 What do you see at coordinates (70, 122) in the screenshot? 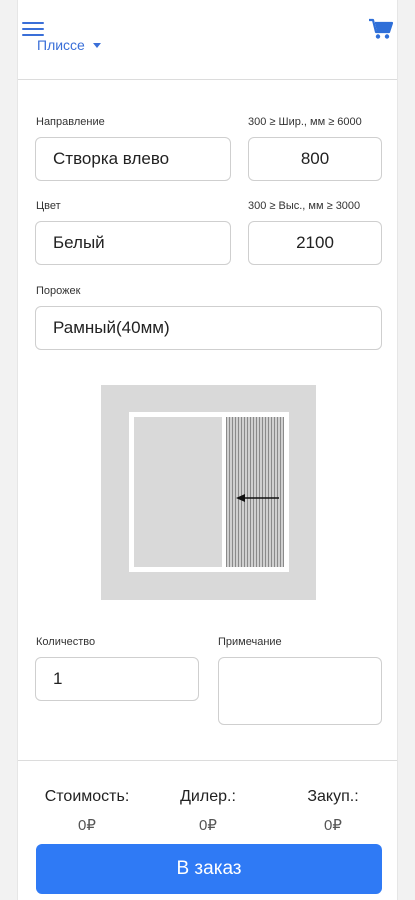
I see `direction-label: Направление` at bounding box center [70, 122].